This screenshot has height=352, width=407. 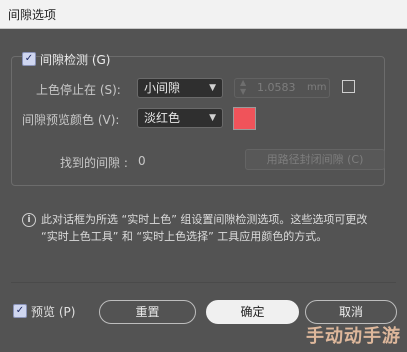 What do you see at coordinates (203, 14) in the screenshot?
I see `title-bar: 间隙选项` at bounding box center [203, 14].